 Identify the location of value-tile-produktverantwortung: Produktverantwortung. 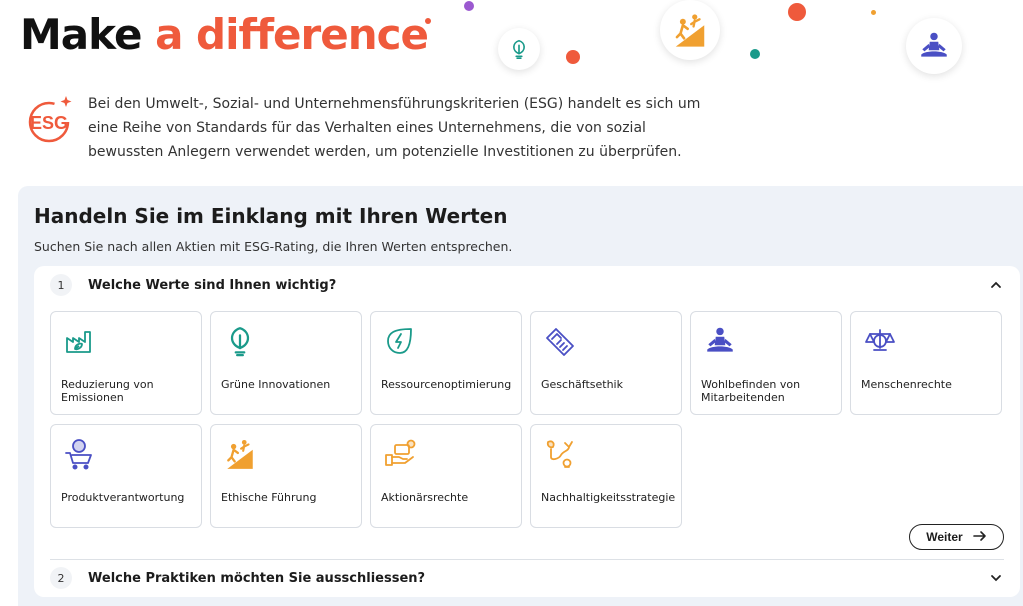
(126, 476).